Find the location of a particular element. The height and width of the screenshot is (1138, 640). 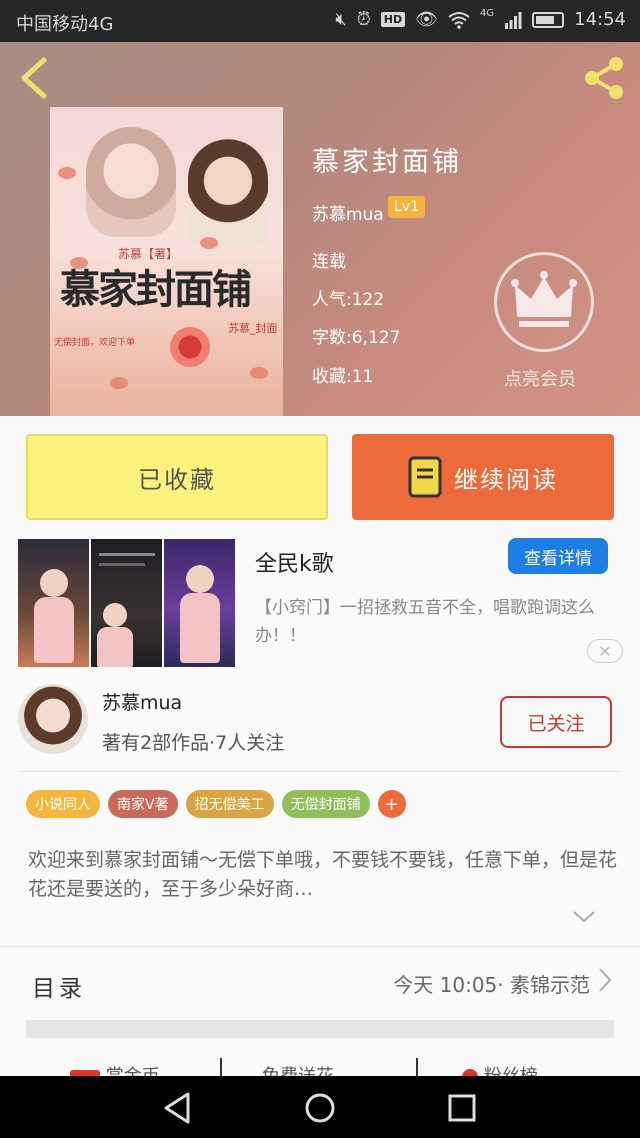

system-nav-bar is located at coordinates (320, 1107).